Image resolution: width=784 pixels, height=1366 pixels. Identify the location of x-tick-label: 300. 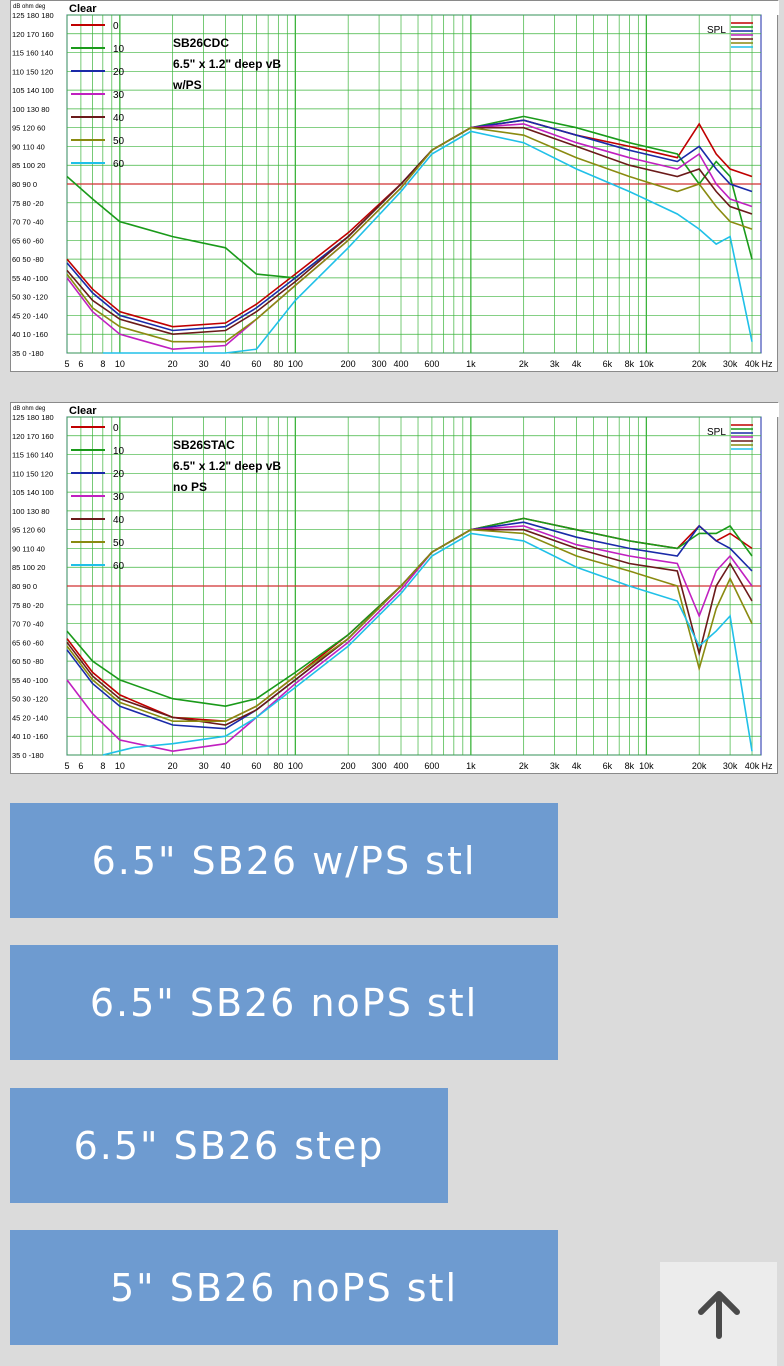
(379, 766).